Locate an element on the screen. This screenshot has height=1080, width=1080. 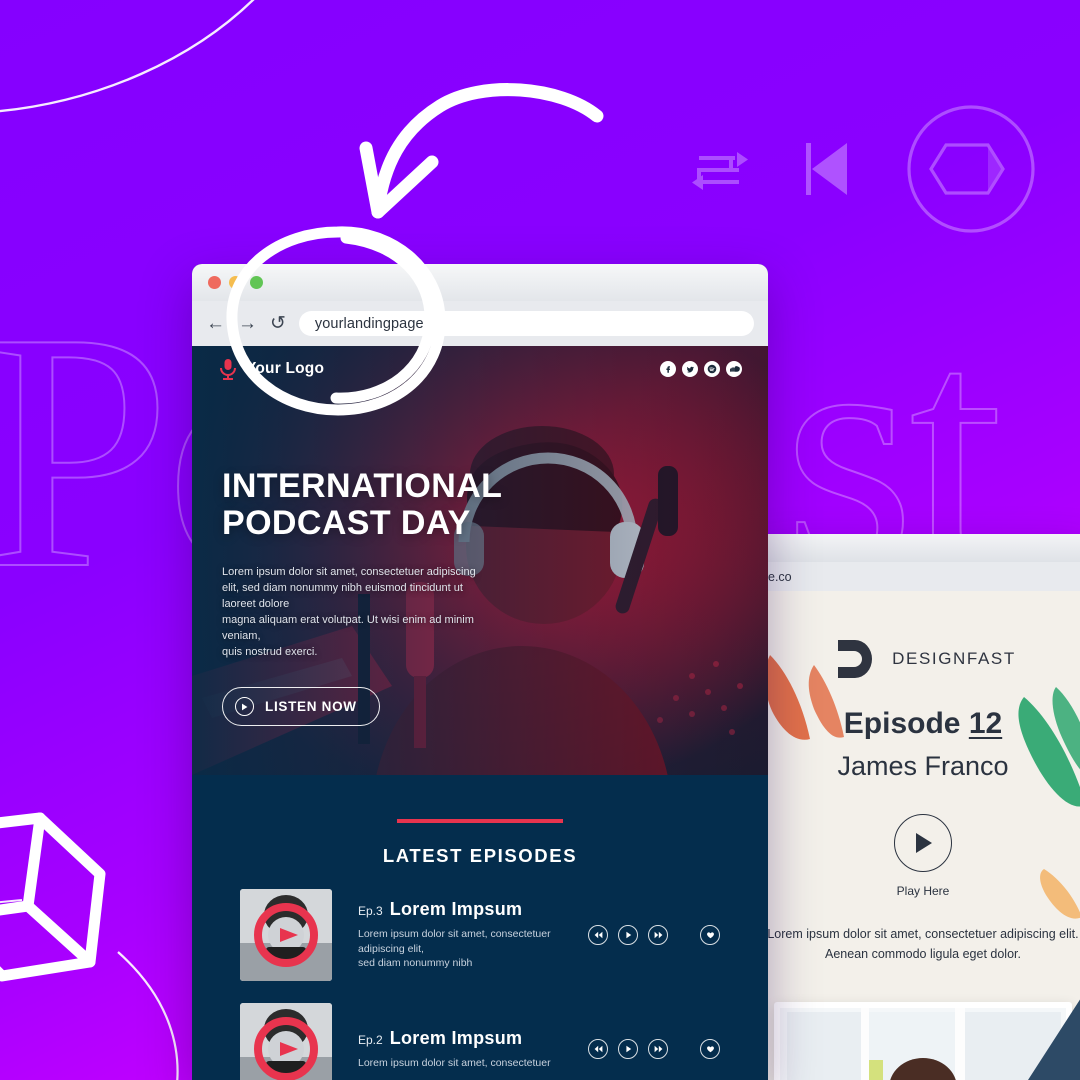
secondary-url-text: e.co is located at coordinates (780, 576).